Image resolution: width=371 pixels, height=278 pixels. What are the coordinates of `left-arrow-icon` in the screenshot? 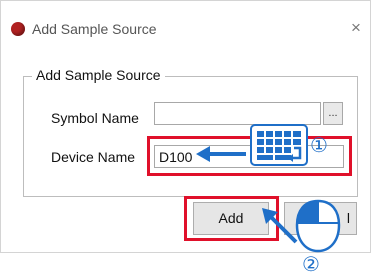 It's located at (221, 154).